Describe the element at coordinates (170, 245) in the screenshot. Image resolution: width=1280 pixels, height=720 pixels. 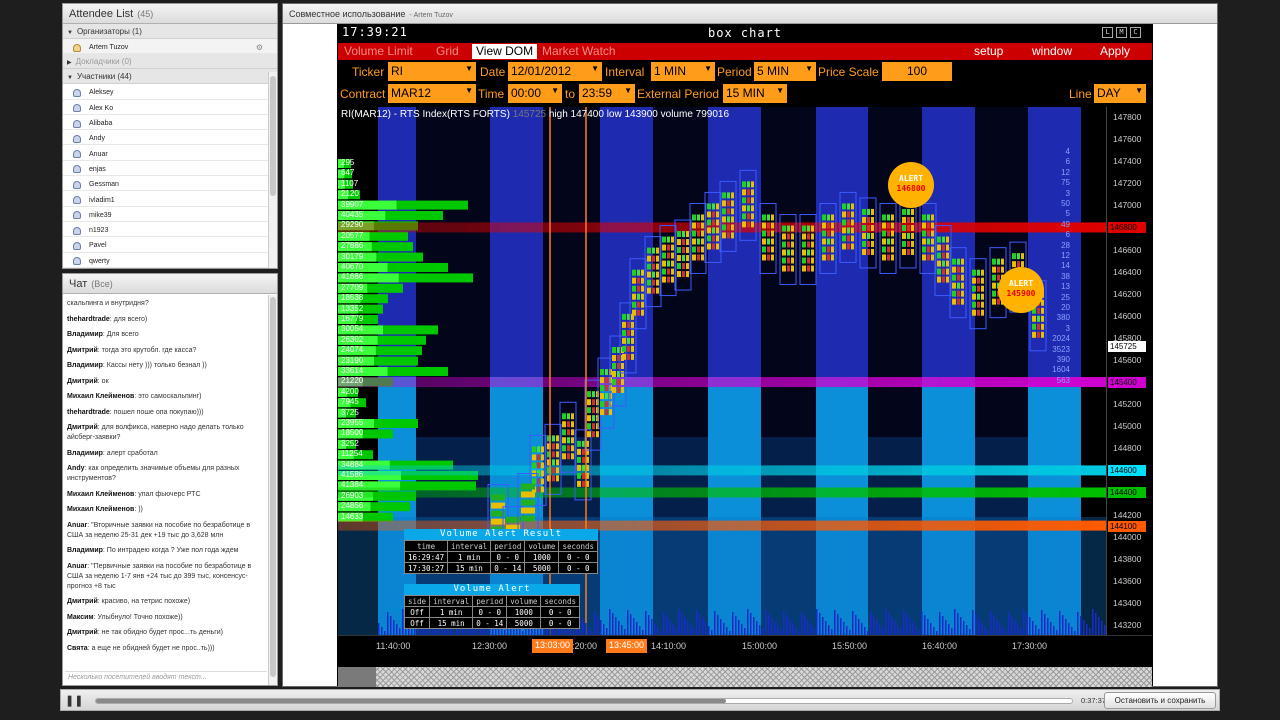
I see `attendee-row: Pavel` at that location.